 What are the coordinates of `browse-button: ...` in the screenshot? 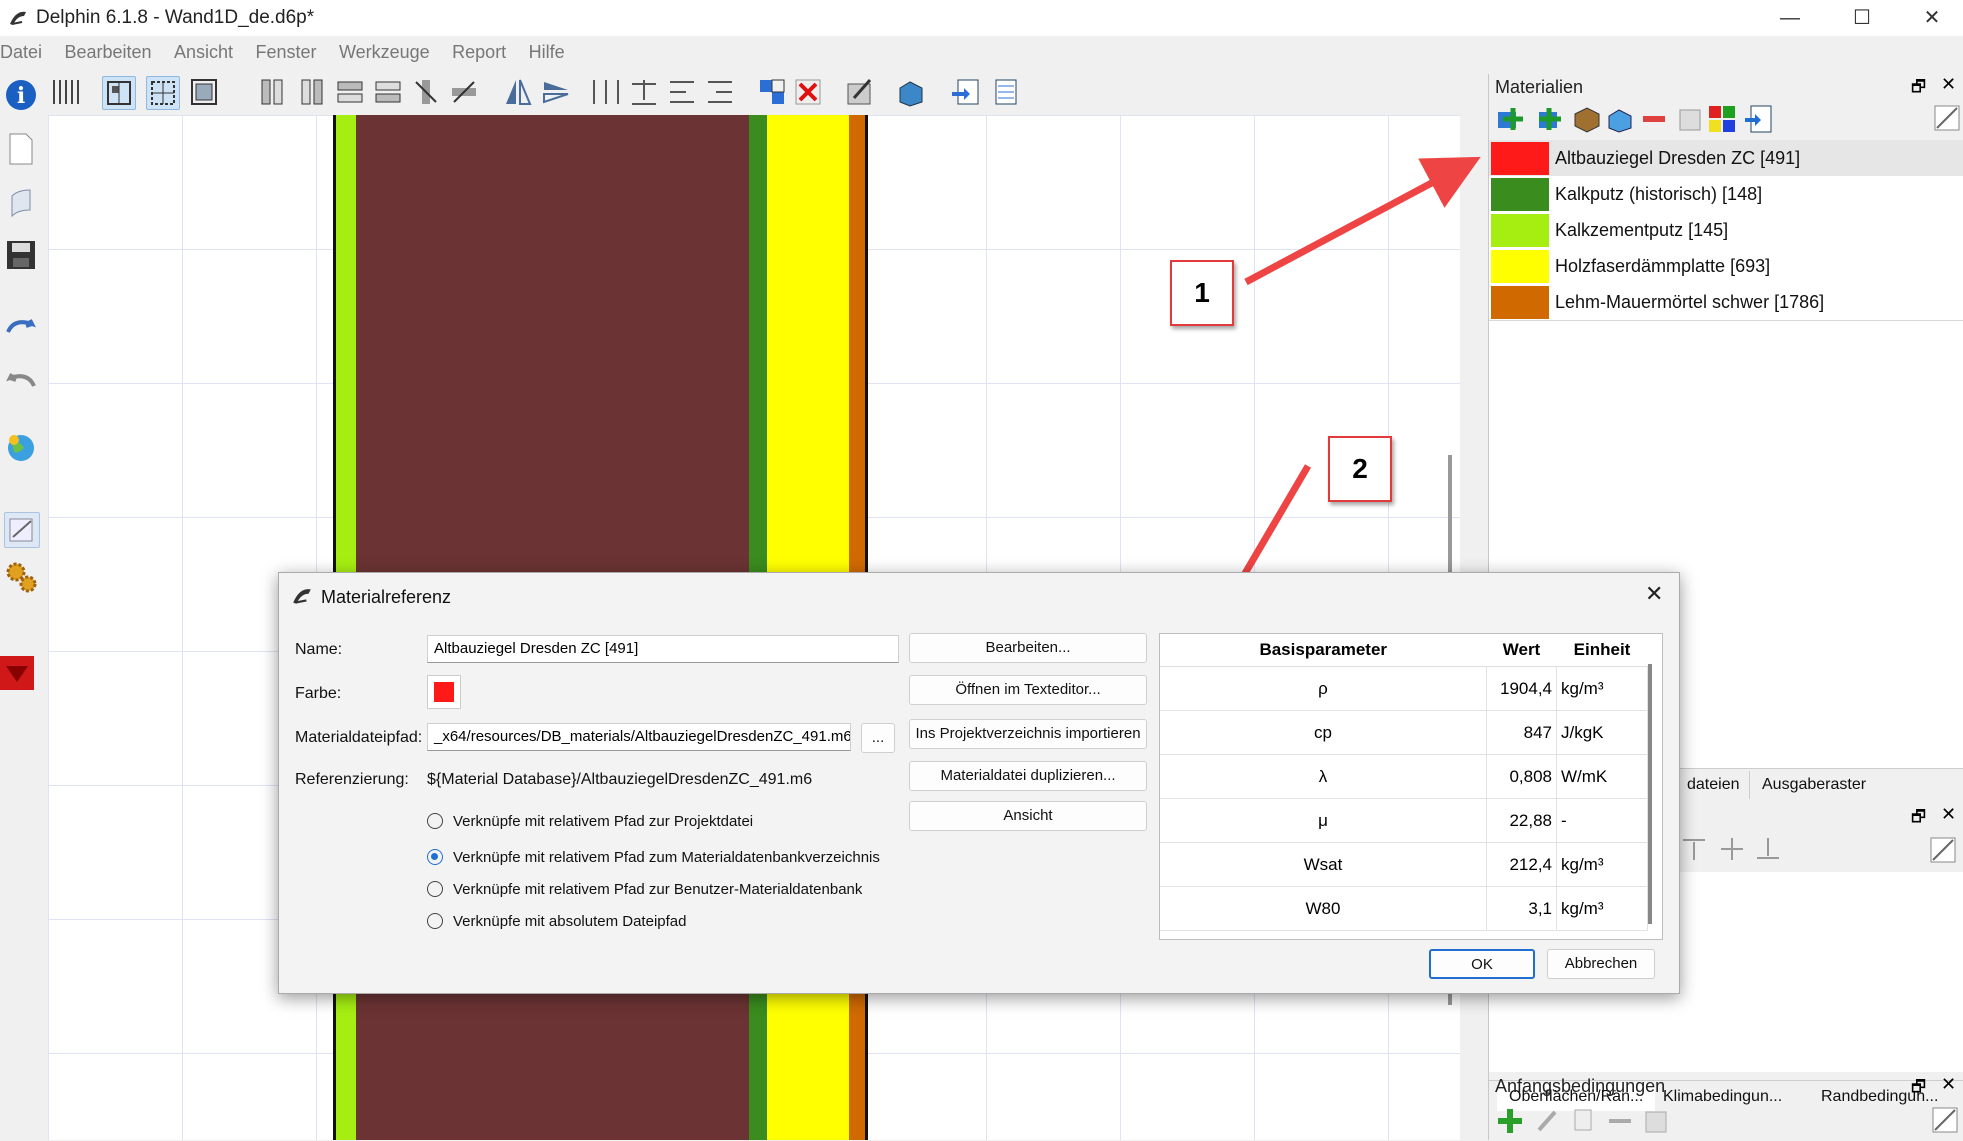 It's located at (878, 738).